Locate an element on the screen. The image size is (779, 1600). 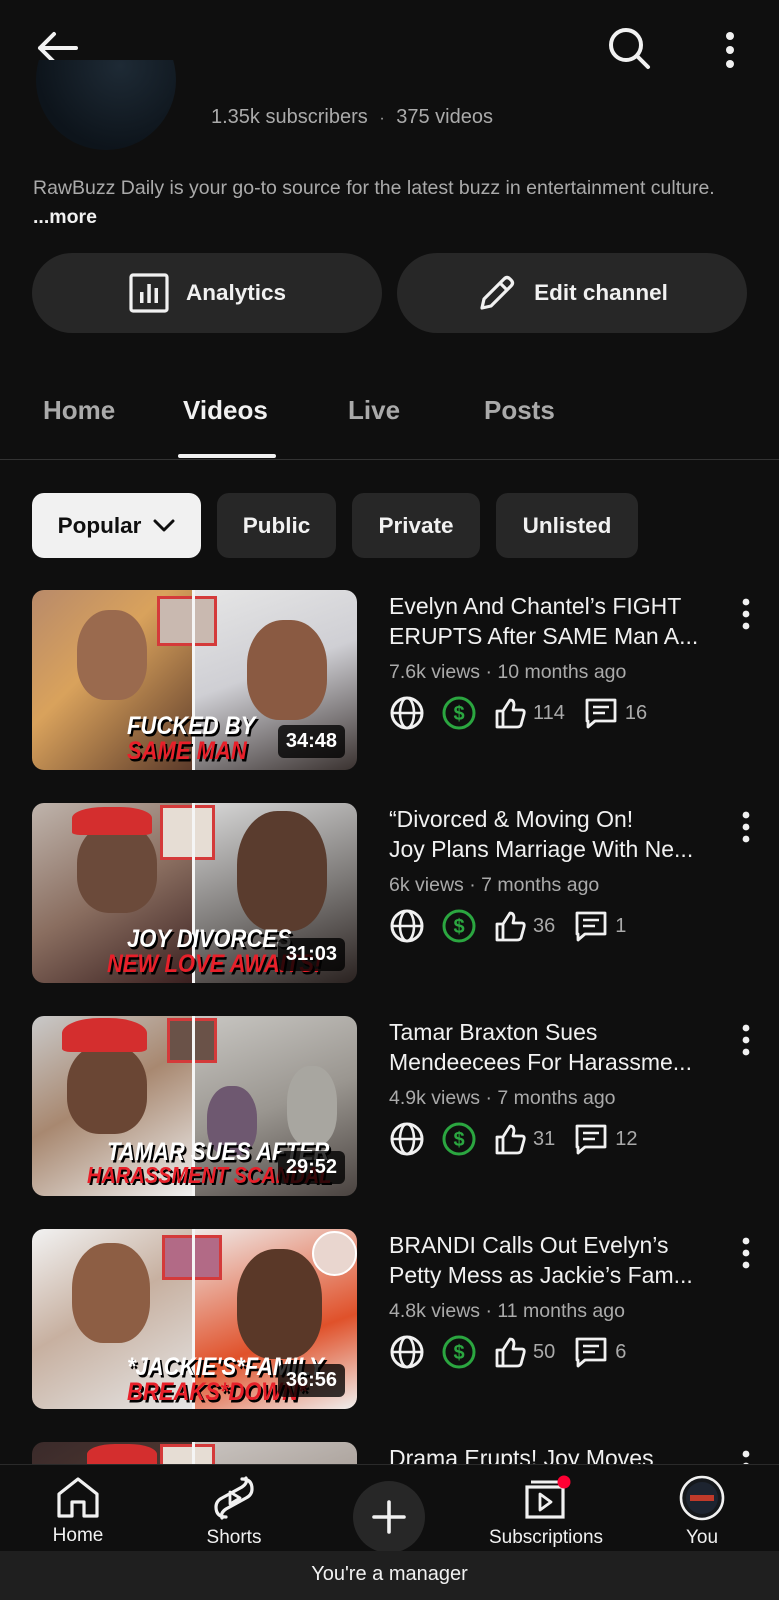
channel-stats: 1.35k subscribers · 375 videos is located at coordinates (352, 117).